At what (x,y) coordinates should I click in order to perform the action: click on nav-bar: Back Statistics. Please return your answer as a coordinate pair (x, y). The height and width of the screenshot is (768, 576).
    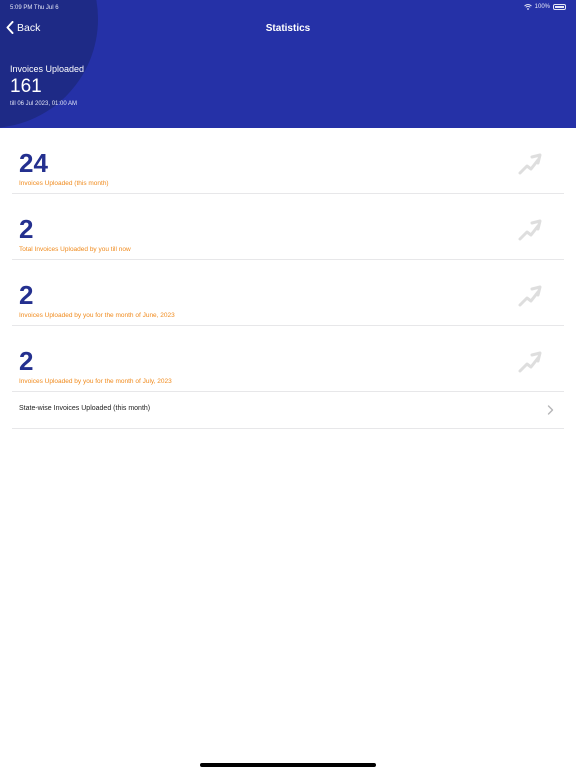
    Looking at the image, I should click on (288, 29).